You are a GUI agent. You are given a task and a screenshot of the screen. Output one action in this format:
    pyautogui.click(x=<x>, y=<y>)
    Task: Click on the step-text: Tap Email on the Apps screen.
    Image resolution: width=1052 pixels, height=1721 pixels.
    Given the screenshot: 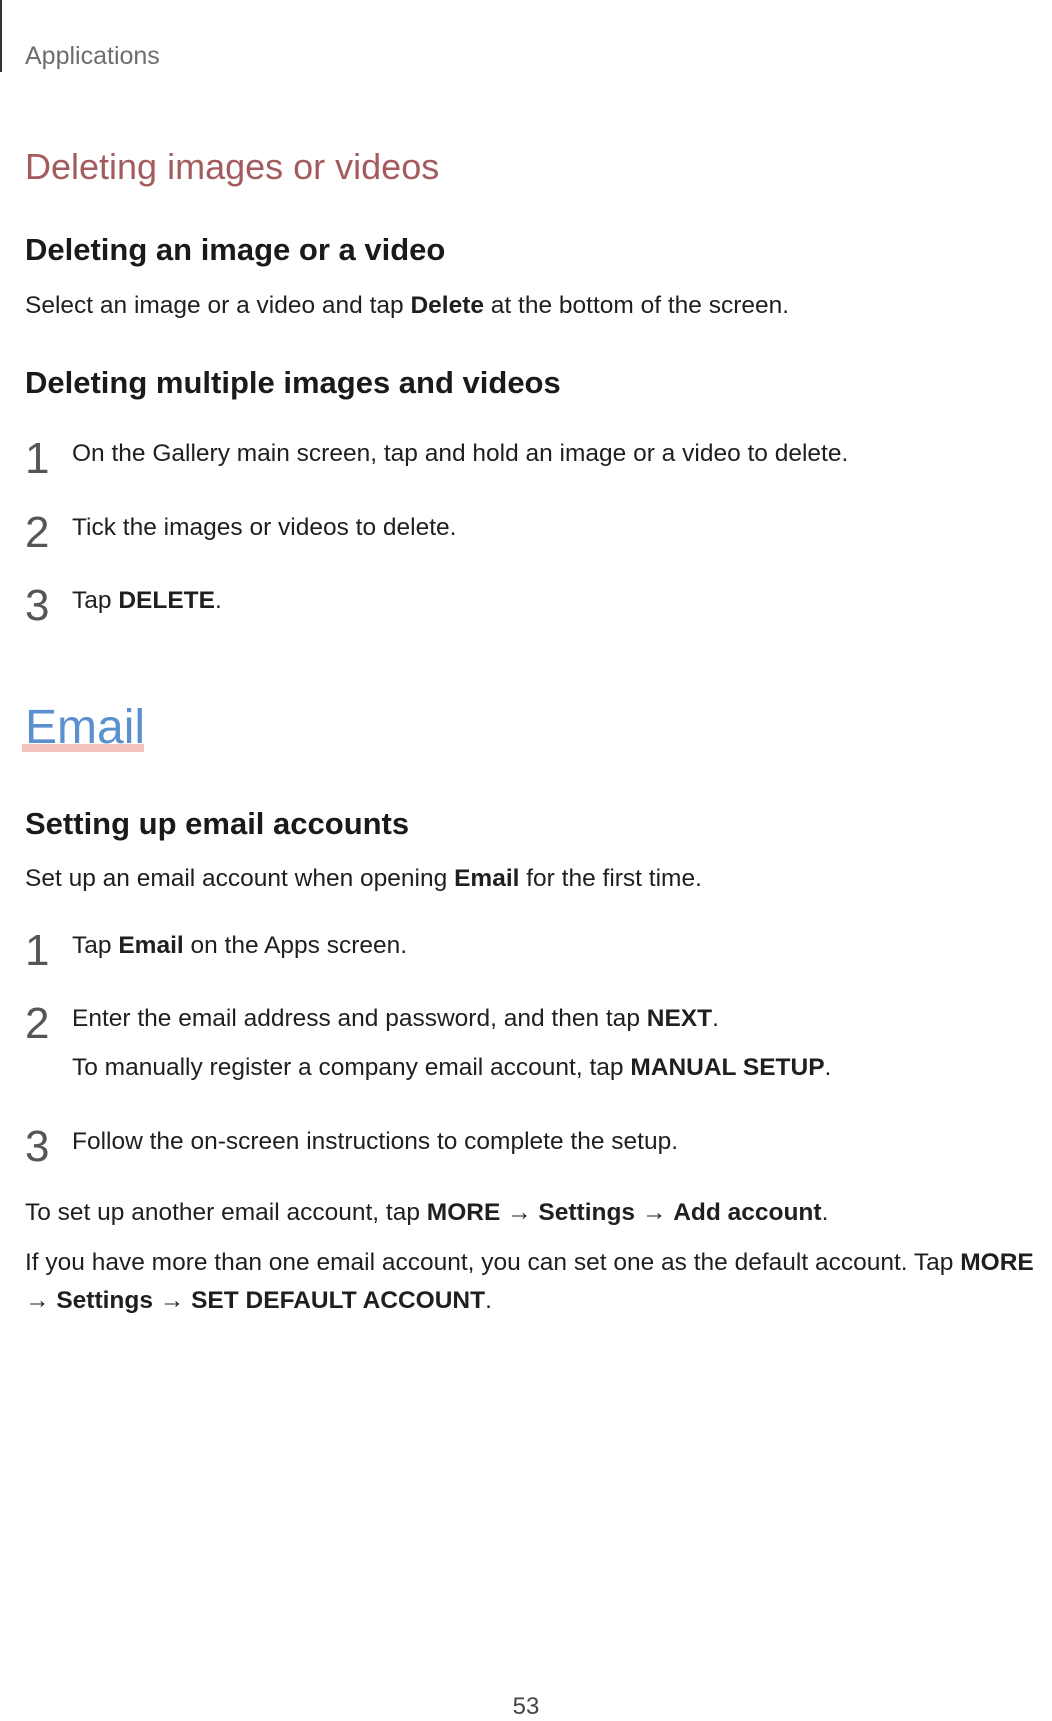 What is the action you would take?
    pyautogui.click(x=240, y=945)
    